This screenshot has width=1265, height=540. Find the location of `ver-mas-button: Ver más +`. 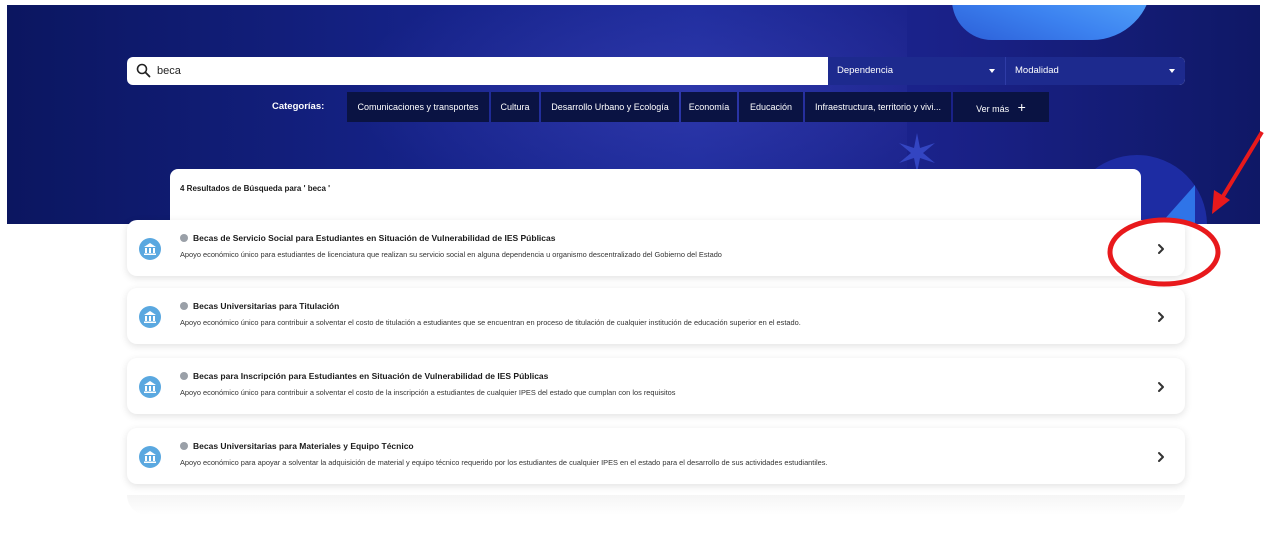

ver-mas-button: Ver más + is located at coordinates (1001, 107).